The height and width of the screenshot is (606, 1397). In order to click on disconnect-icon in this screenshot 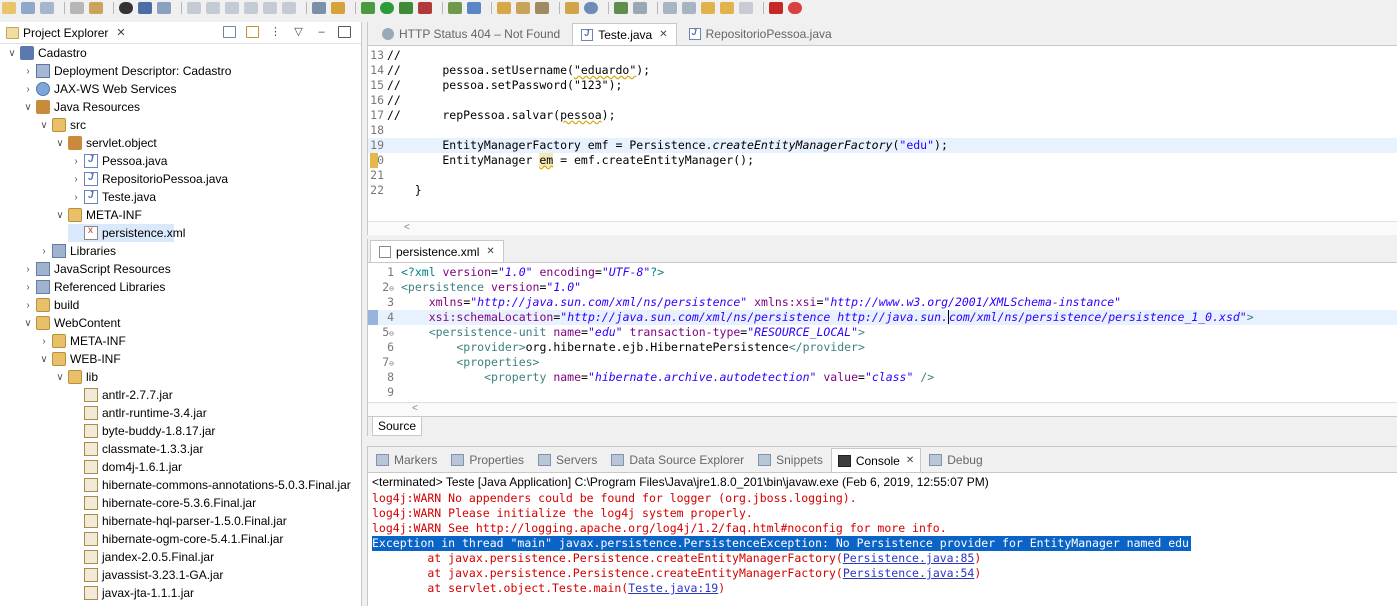, I will do `click(251, 8)`.